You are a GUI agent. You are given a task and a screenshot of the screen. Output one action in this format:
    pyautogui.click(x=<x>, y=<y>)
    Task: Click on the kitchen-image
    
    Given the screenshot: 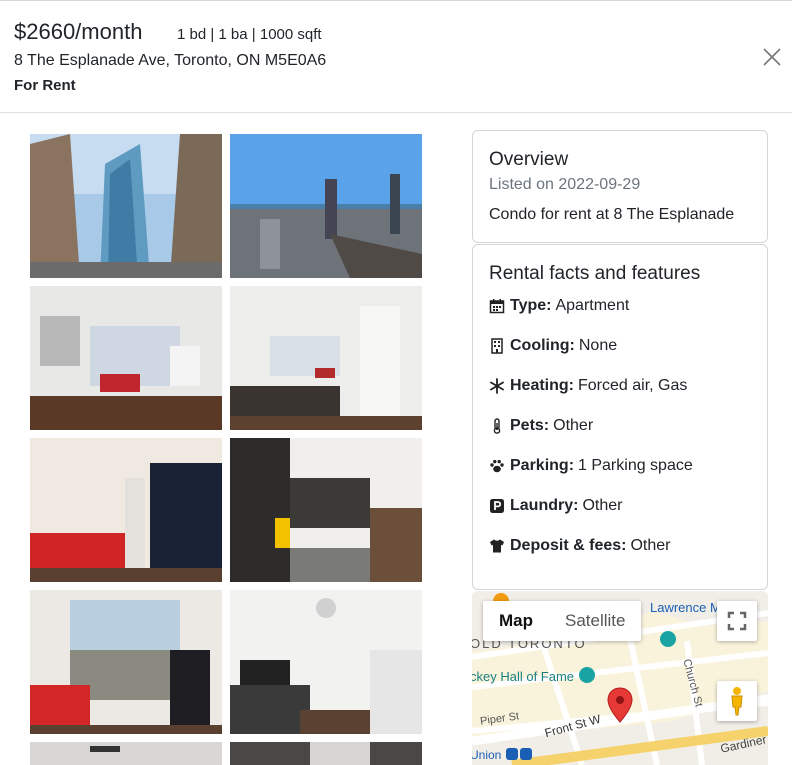 What is the action you would take?
    pyautogui.click(x=326, y=510)
    